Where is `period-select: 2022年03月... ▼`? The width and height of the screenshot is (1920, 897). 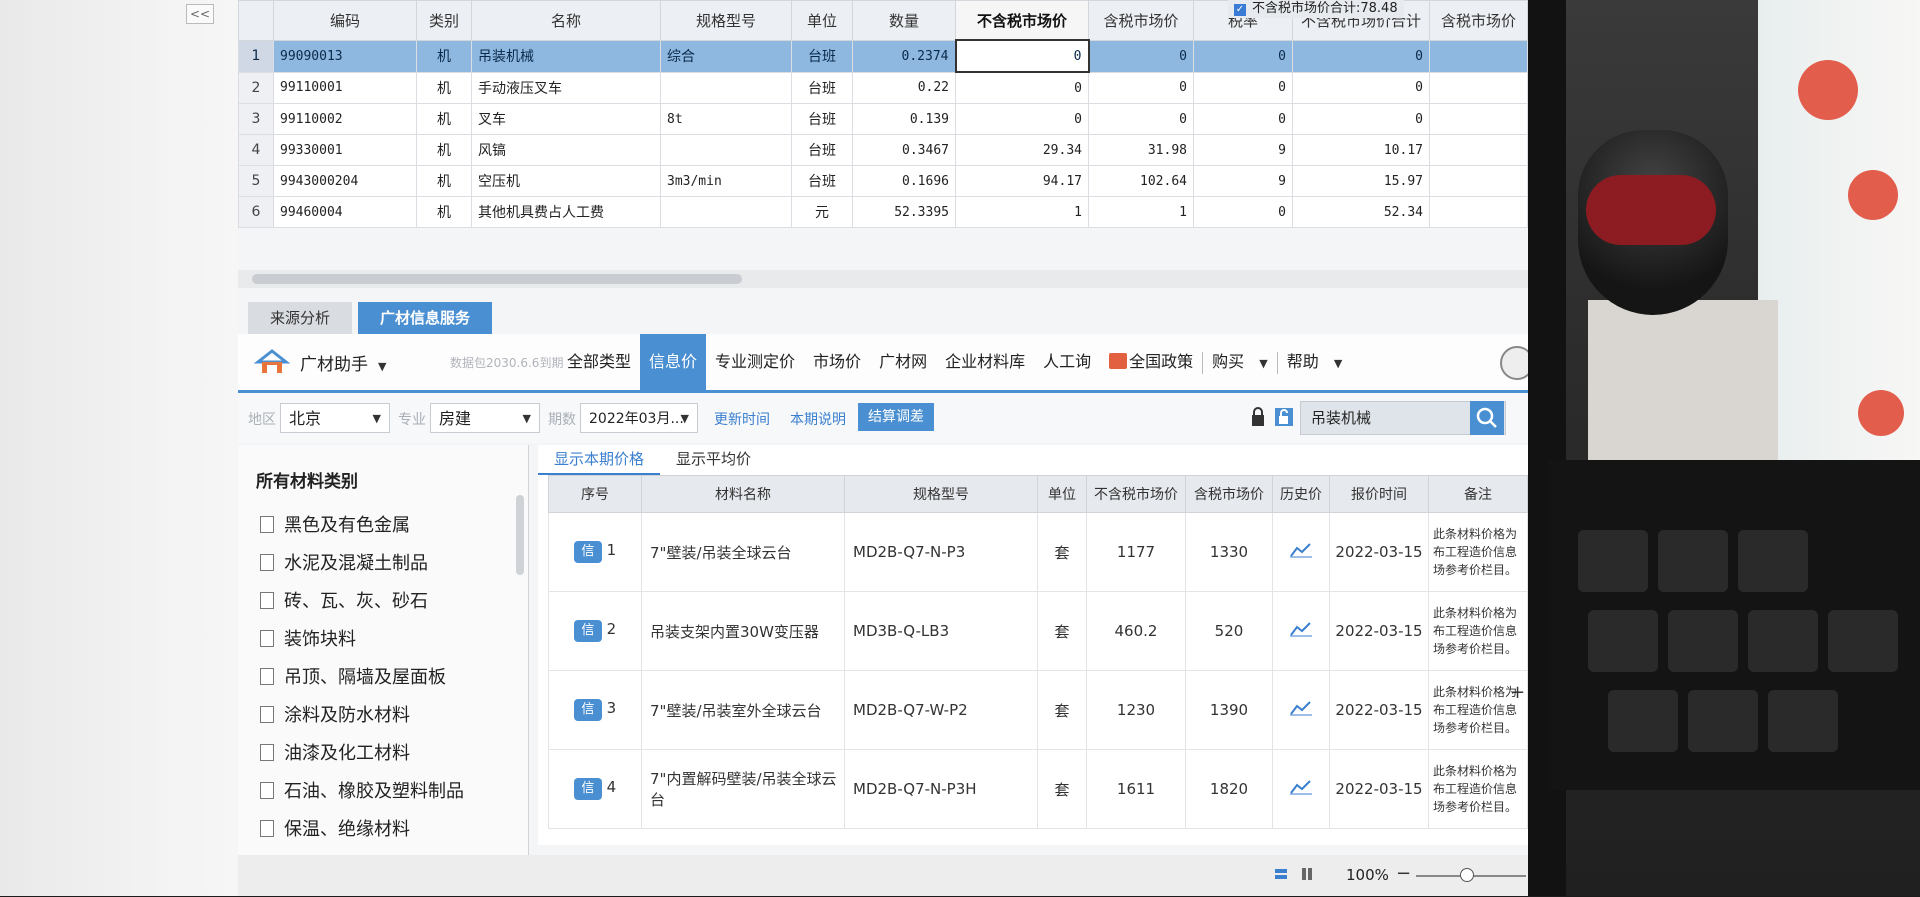
period-select: 2022年03月... ▼ is located at coordinates (639, 418).